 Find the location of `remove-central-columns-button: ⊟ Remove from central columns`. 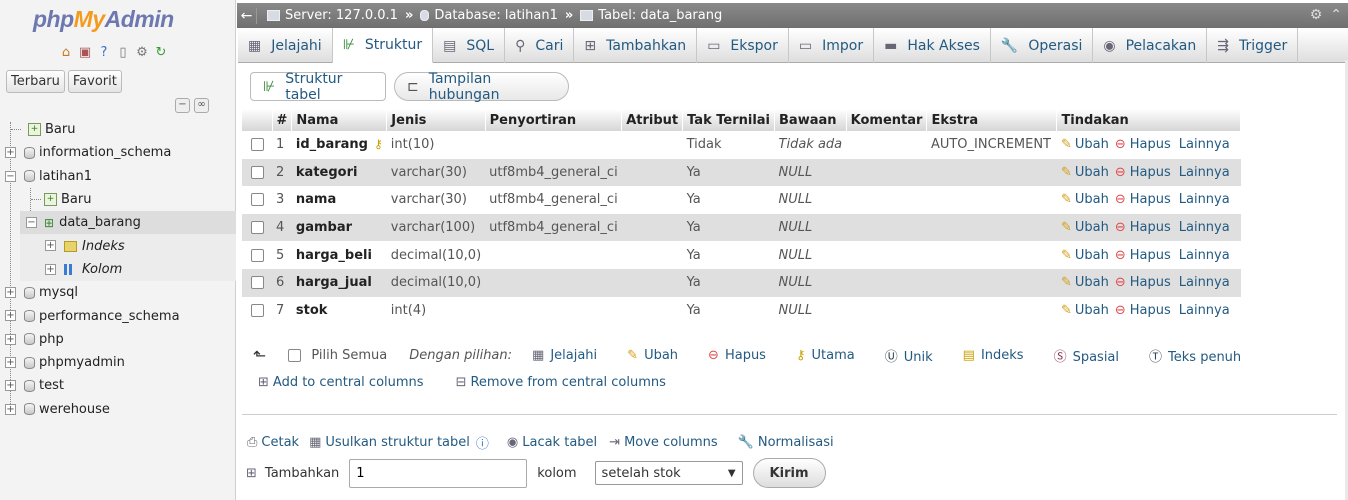

remove-central-columns-button: ⊟ Remove from central columns is located at coordinates (561, 382).